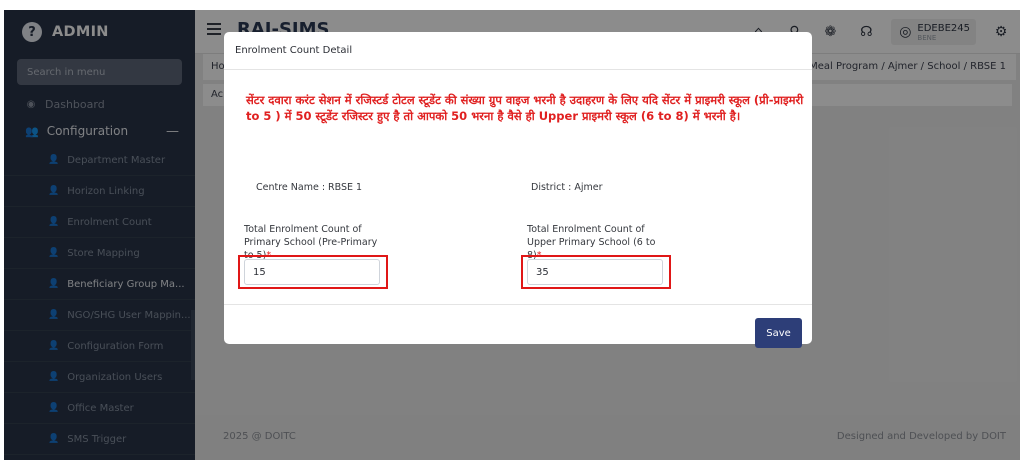  Describe the element at coordinates (567, 187) in the screenshot. I see `district-name: District : Ajmer` at that location.